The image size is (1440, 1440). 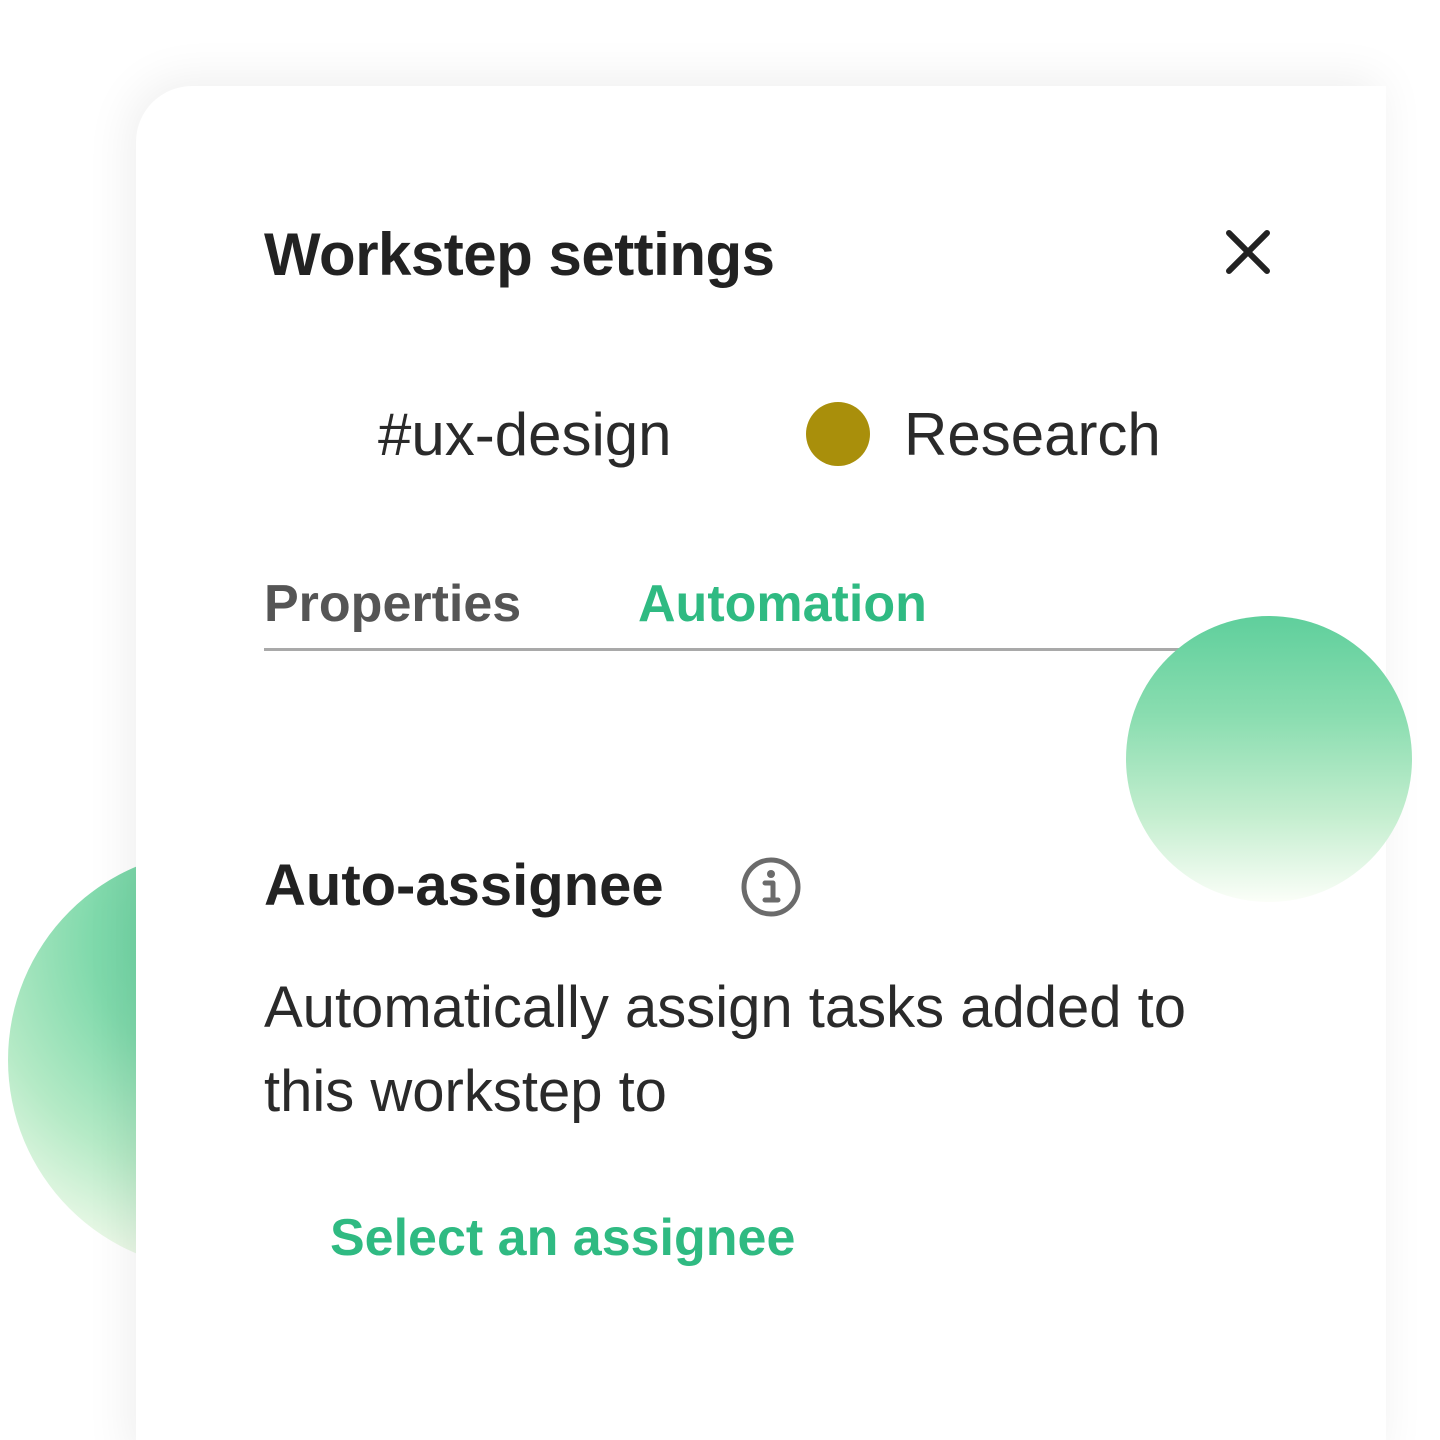 I want to click on info-icon, so click(x=771, y=887).